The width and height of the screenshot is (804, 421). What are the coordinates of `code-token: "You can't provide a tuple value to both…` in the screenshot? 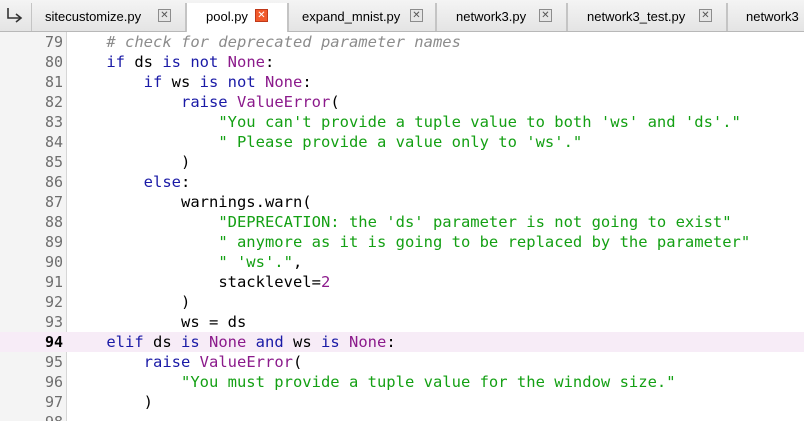 It's located at (479, 122).